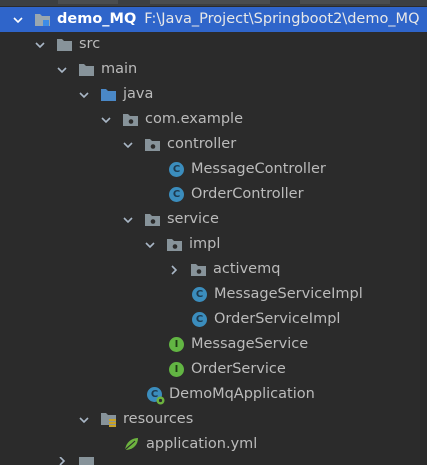 Image resolution: width=427 pixels, height=465 pixels. What do you see at coordinates (288, 294) in the screenshot?
I see `class-message-service-impl-label: MessageServiceImpl` at bounding box center [288, 294].